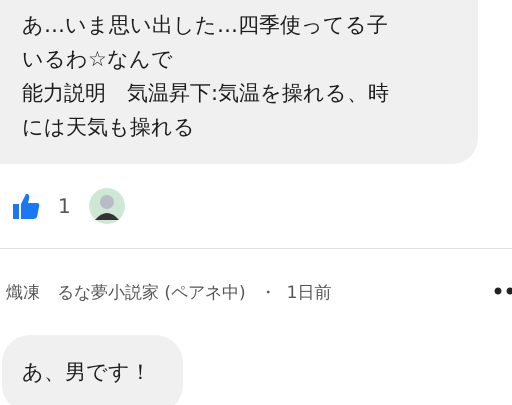 Image resolution: width=512 pixels, height=405 pixels. Describe the element at coordinates (206, 110) in the screenshot. I see `comment-text: 能力説明 気温昇下:気温を操れる、時には天気も操れる` at that location.